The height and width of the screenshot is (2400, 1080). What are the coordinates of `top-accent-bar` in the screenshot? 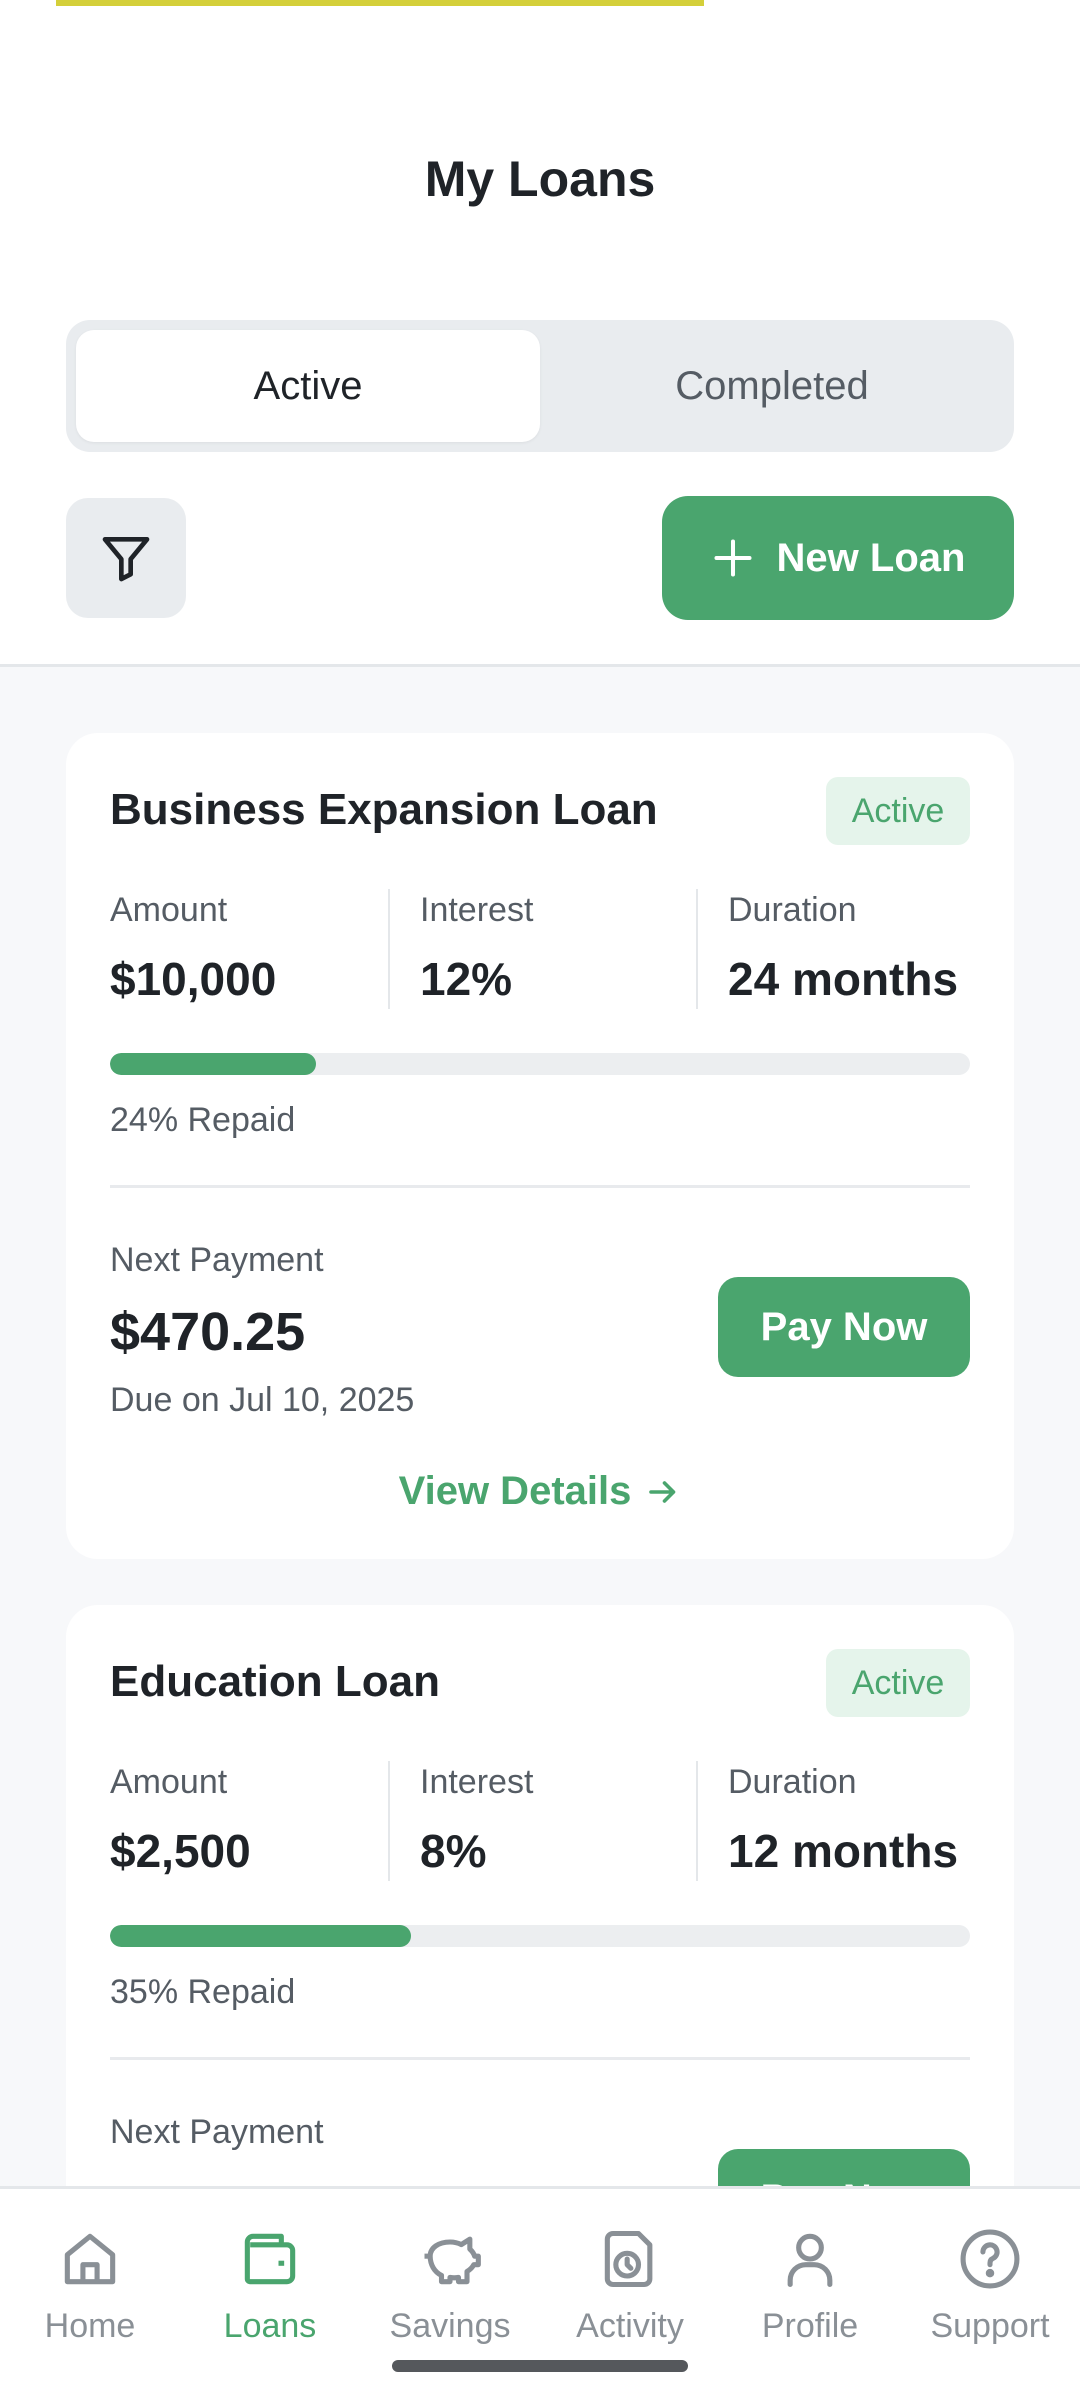 It's located at (380, 3).